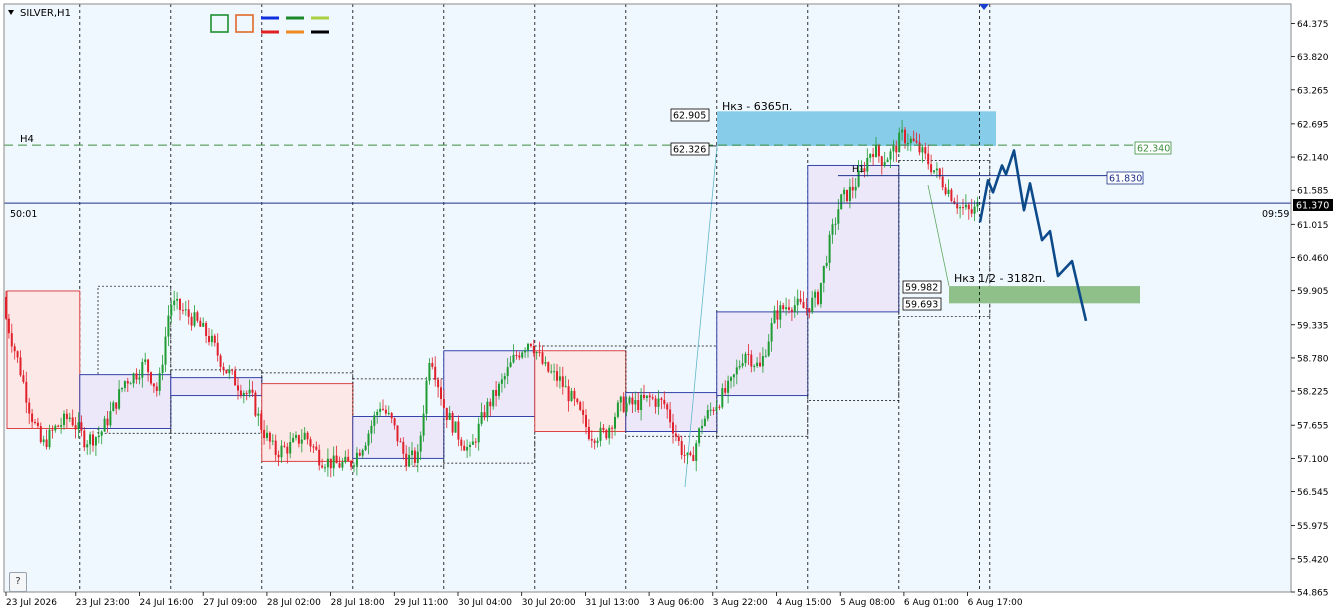 Image resolution: width=1336 pixels, height=616 pixels. I want to click on support-note: Нкз 1/2 - 3182п., so click(1000, 278).